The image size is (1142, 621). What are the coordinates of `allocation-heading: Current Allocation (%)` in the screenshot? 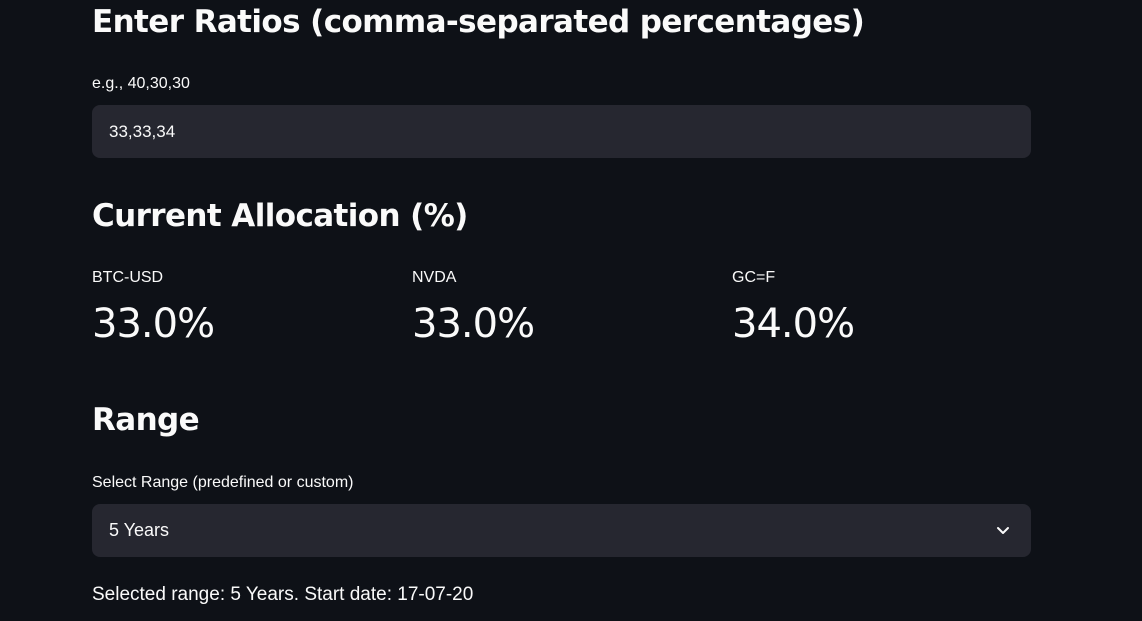 It's located at (280, 216).